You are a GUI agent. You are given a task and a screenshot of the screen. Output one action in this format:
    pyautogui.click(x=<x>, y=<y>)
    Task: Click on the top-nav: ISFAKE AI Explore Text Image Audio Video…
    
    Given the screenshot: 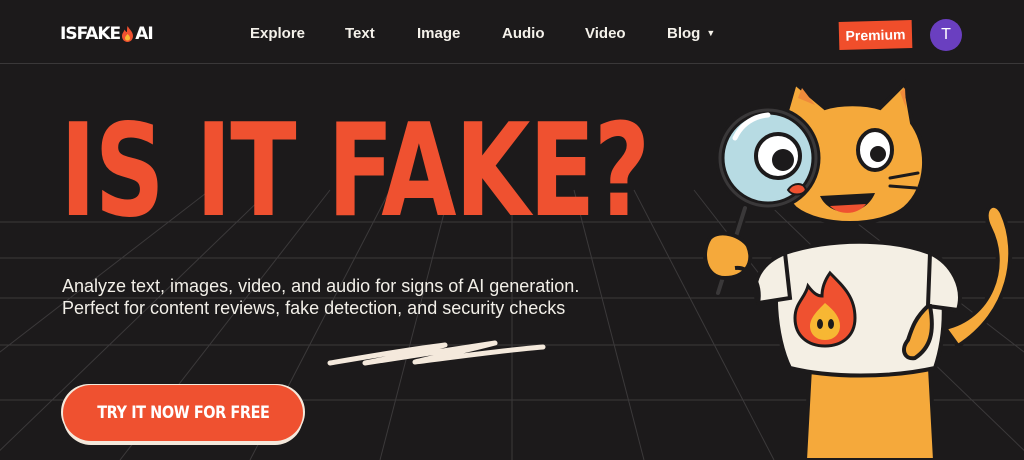 What is the action you would take?
    pyautogui.click(x=512, y=32)
    